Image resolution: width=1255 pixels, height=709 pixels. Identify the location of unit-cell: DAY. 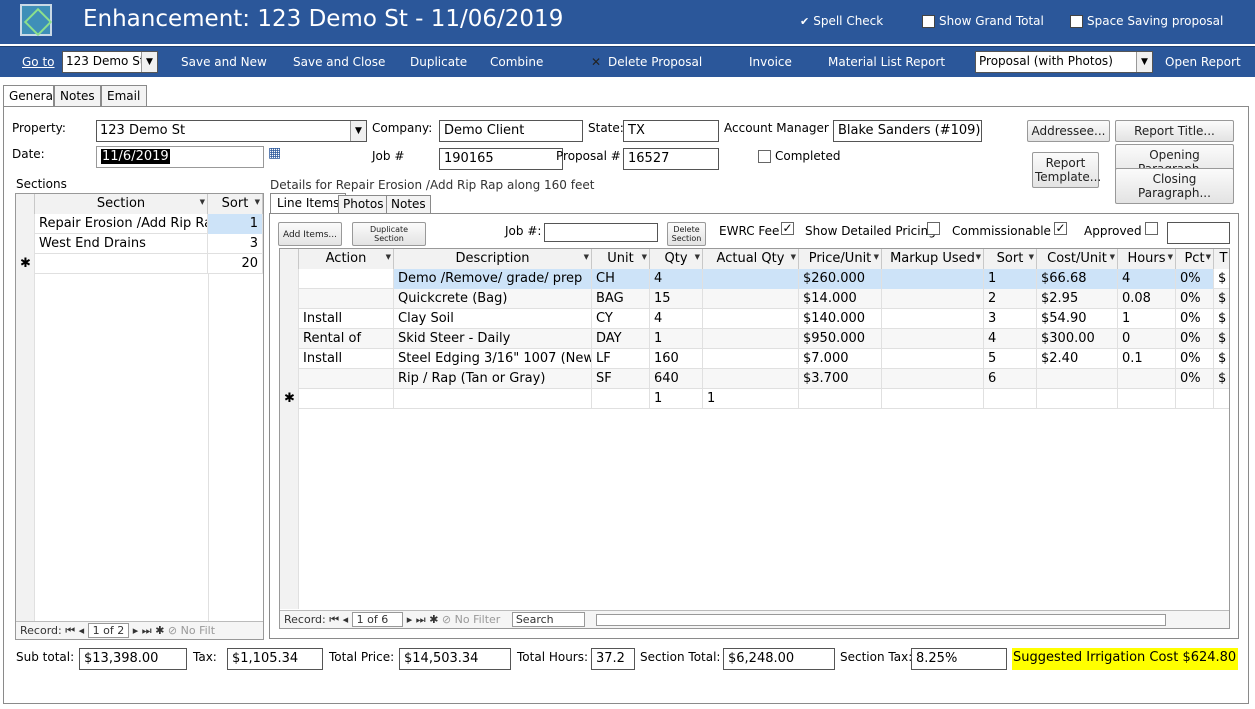
(621, 339).